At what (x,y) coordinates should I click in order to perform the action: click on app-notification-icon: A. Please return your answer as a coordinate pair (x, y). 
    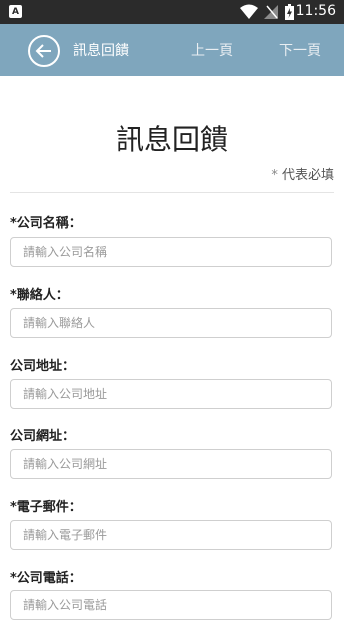
    Looking at the image, I should click on (15, 11).